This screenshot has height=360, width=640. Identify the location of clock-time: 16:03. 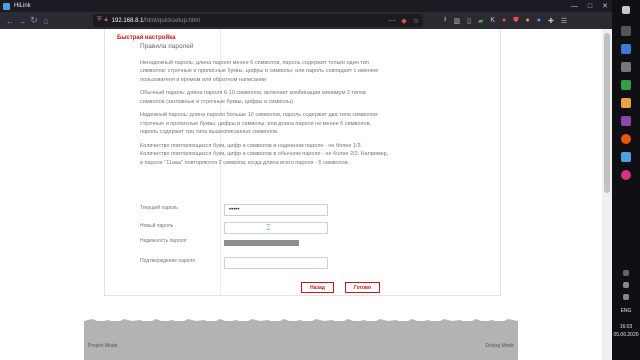
(626, 327).